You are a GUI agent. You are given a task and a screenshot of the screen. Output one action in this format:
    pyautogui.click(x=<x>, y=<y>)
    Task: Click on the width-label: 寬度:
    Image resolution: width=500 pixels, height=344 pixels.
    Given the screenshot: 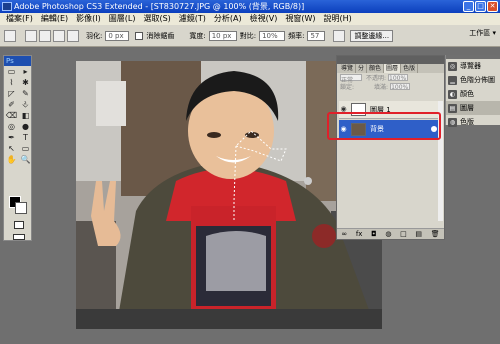 What is the action you would take?
    pyautogui.click(x=197, y=35)
    